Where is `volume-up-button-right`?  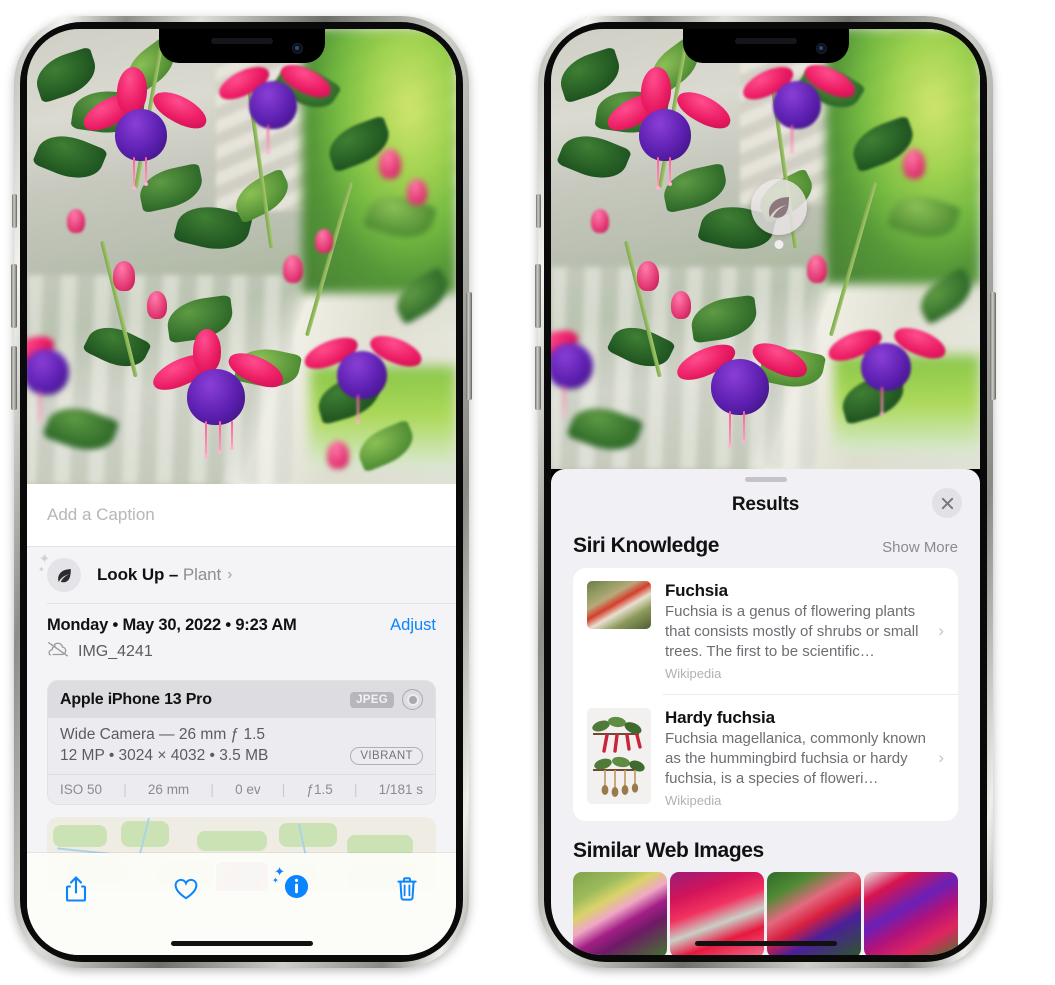
volume-up-button-right is located at coordinates (538, 296).